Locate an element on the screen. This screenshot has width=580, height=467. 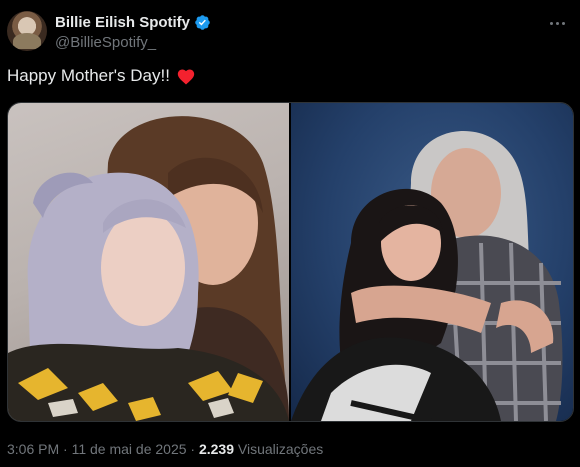
author-name-row: Billie Eilish Spotify is located at coordinates (133, 22).